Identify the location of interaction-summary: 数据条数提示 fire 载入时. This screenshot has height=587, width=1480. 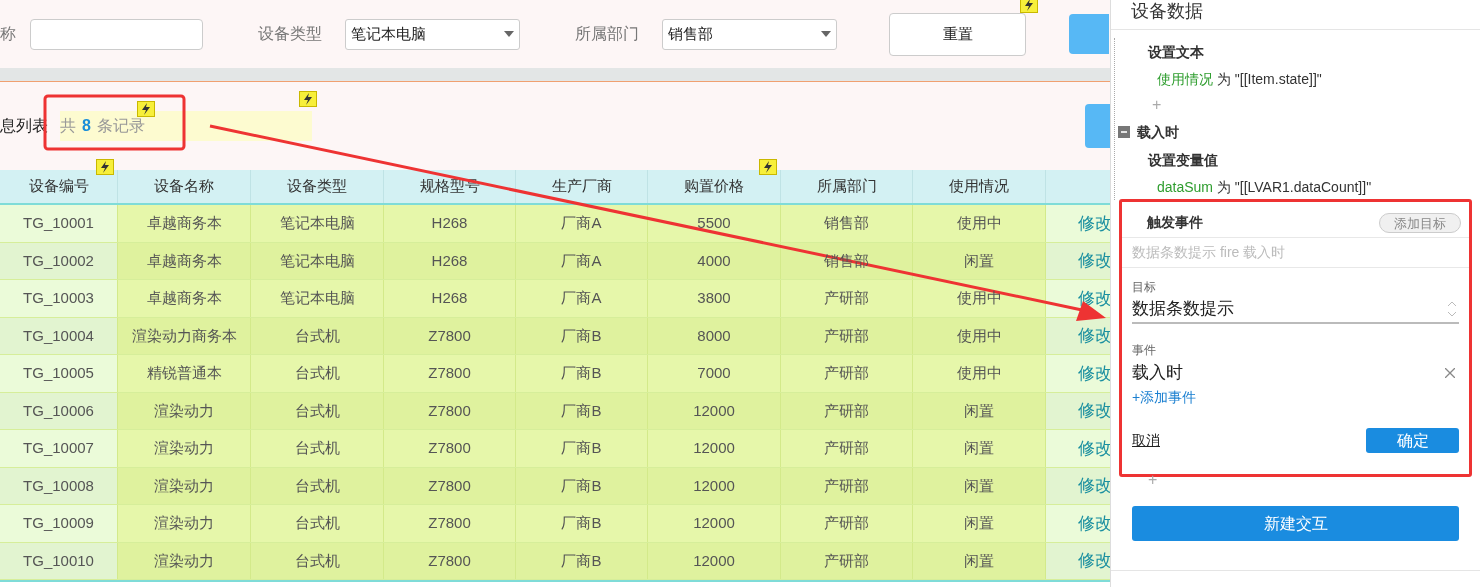
(1209, 252).